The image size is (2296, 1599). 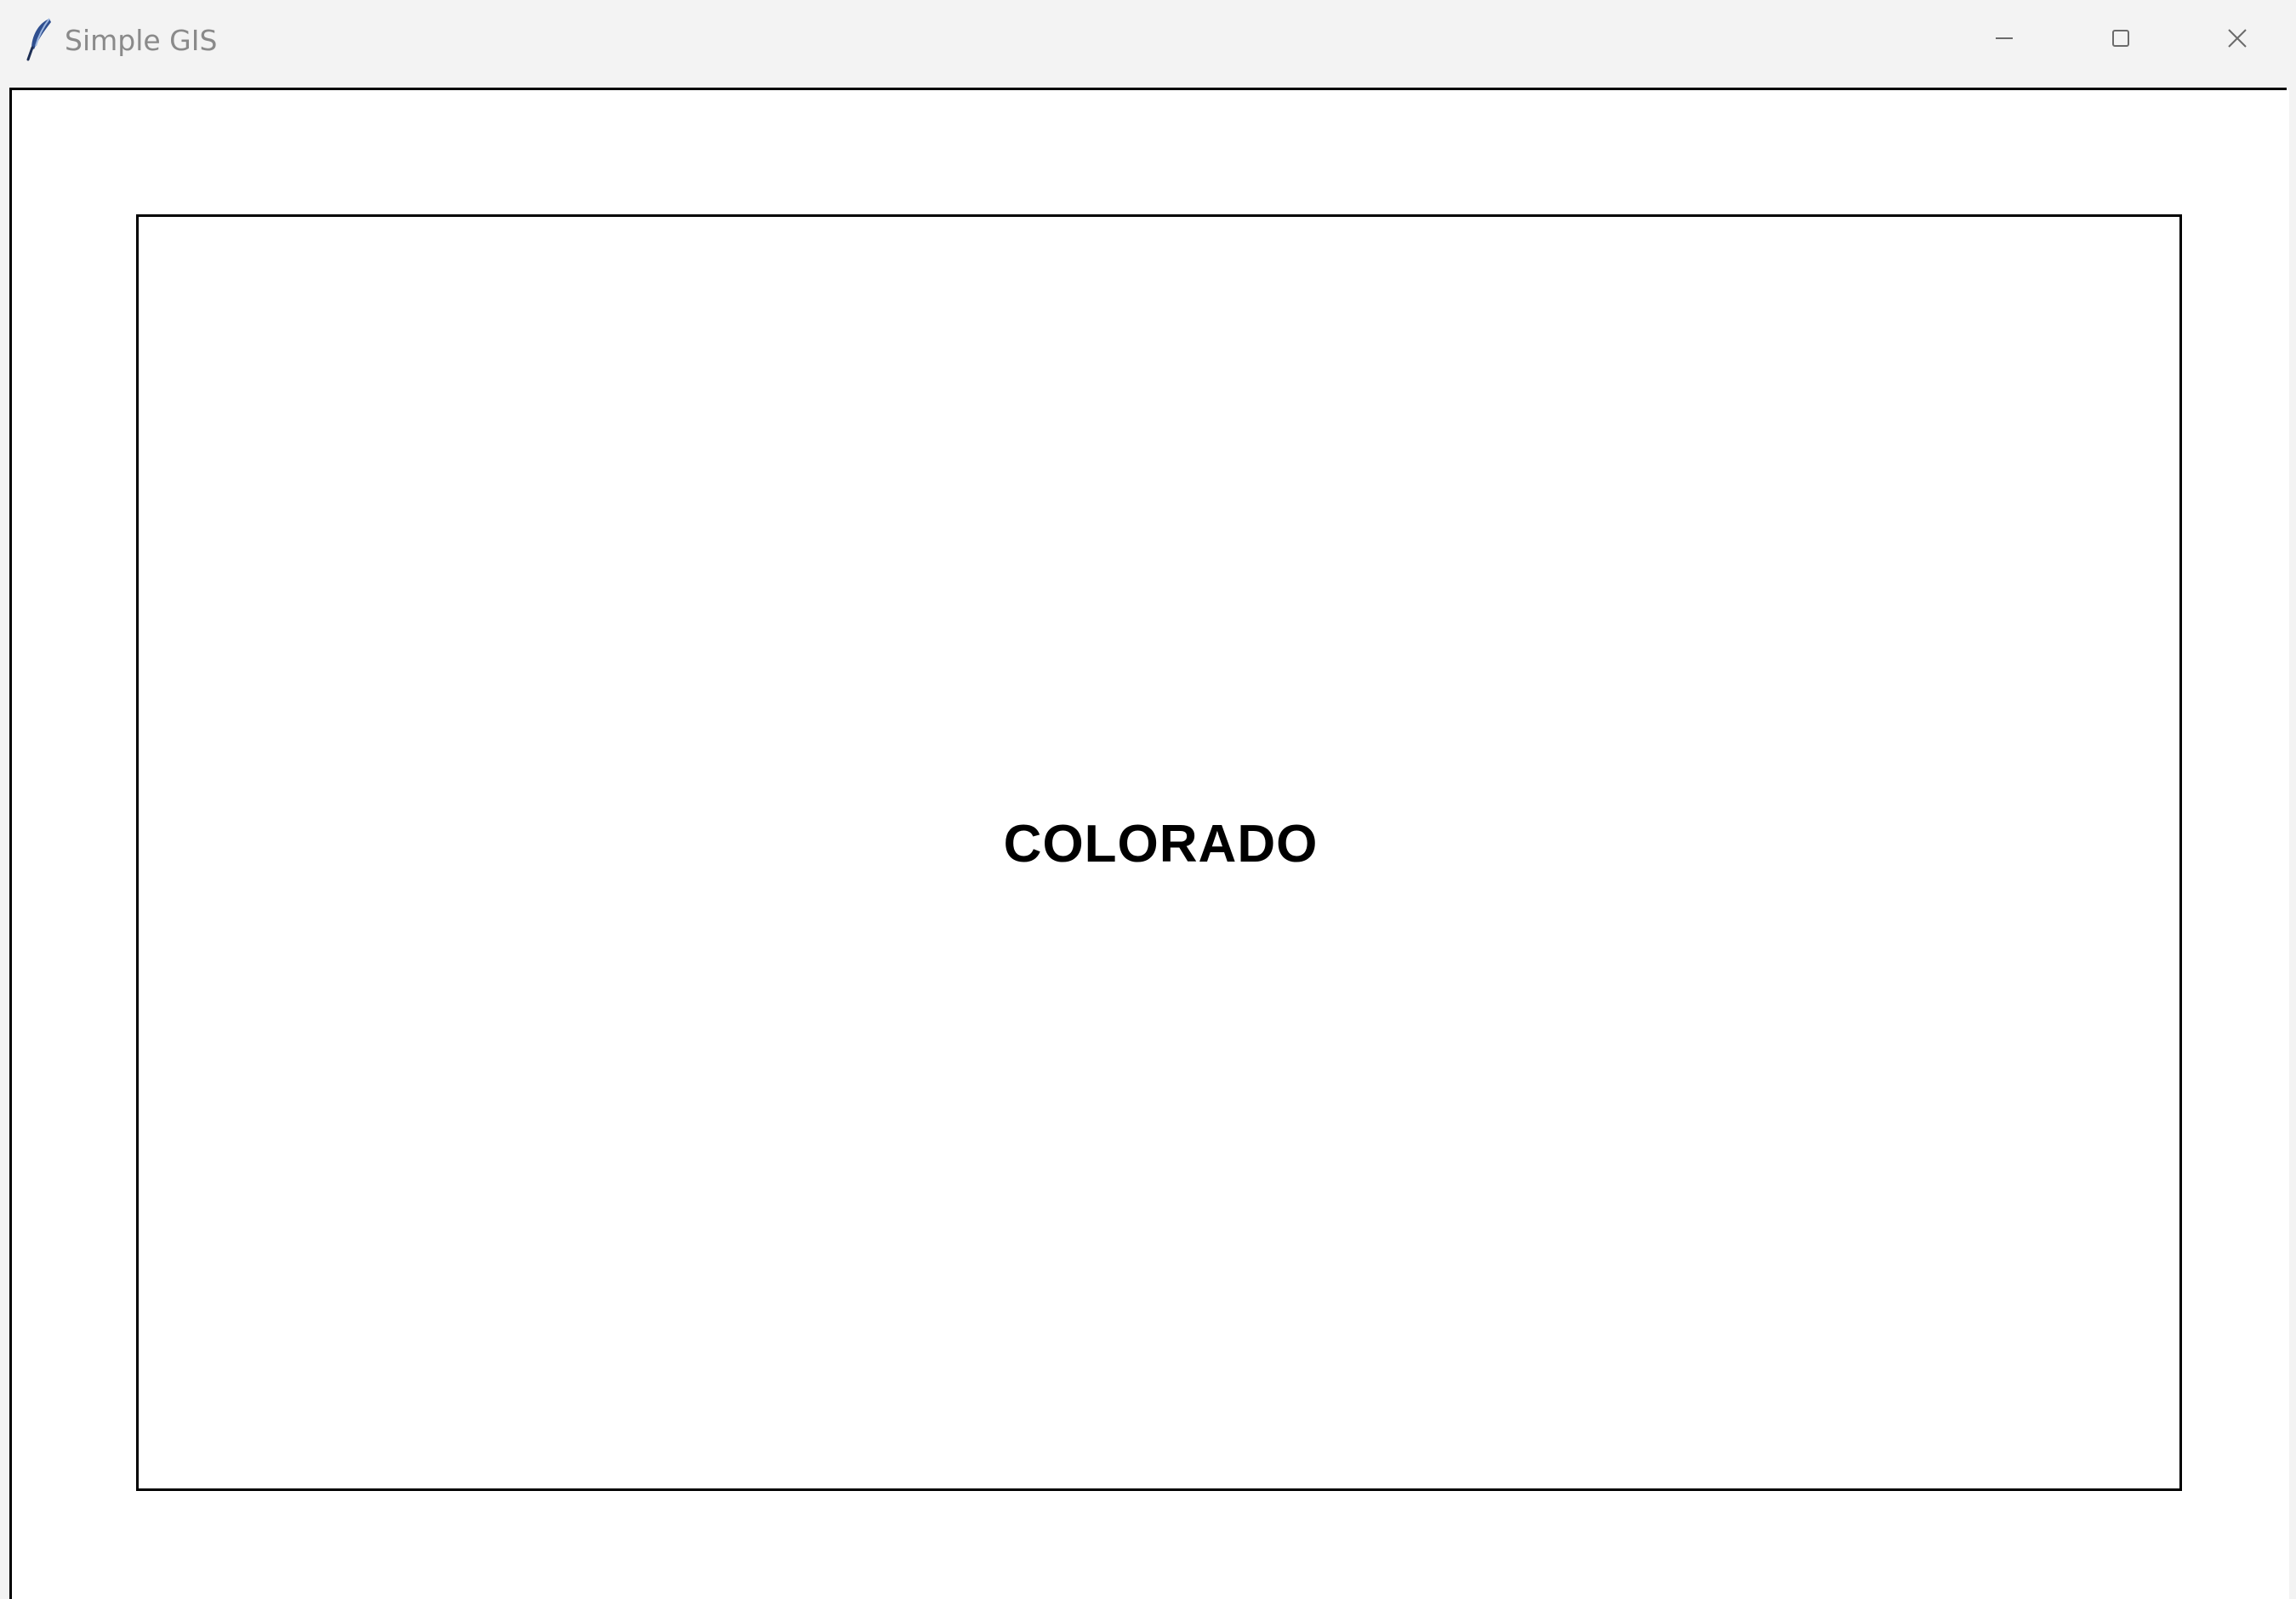 I want to click on maximize-button, so click(x=2120, y=38).